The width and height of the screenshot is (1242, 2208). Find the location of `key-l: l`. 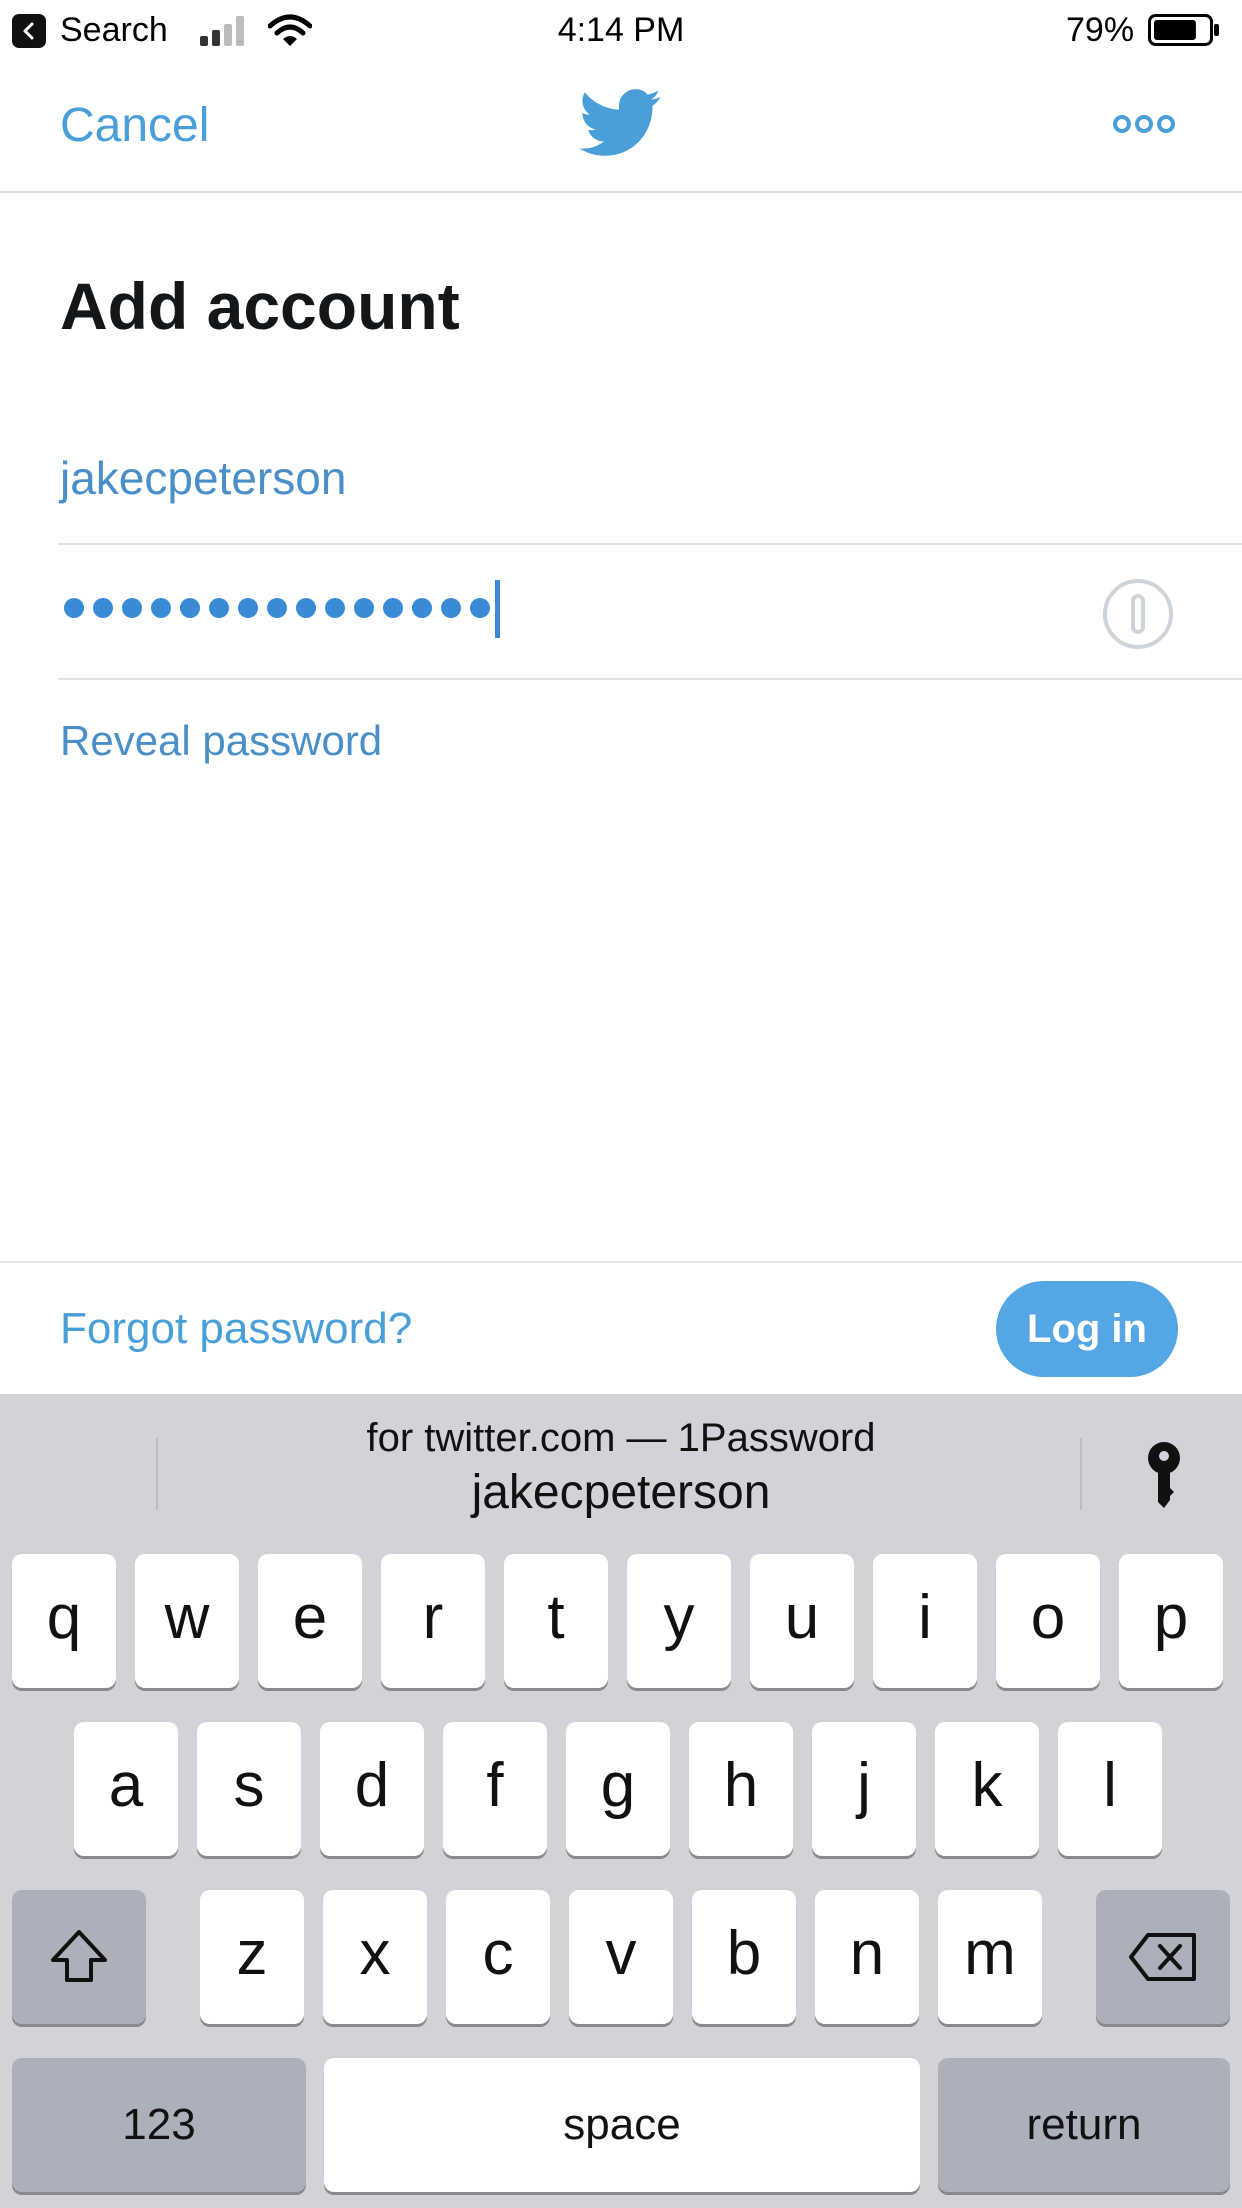

key-l: l is located at coordinates (1110, 1789).